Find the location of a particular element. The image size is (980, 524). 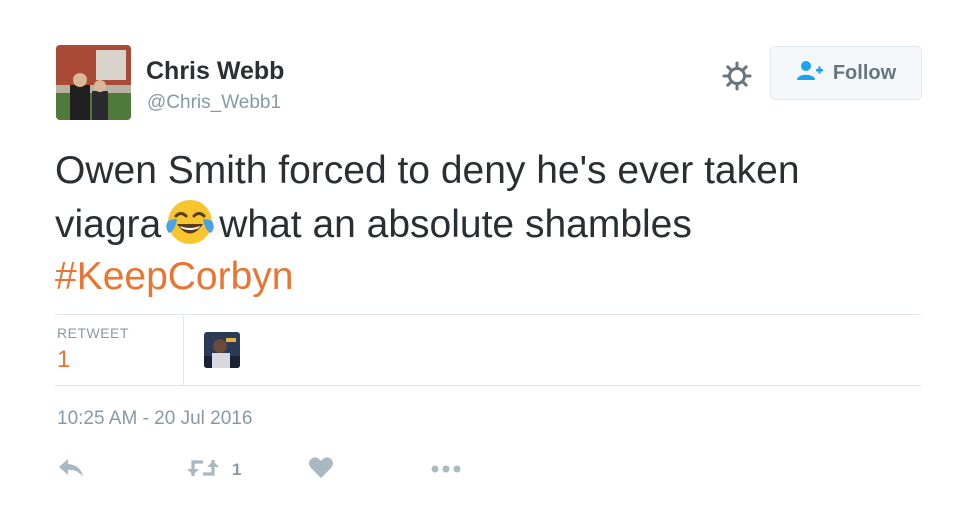

retweet-stat-count: 1 is located at coordinates (63, 360).